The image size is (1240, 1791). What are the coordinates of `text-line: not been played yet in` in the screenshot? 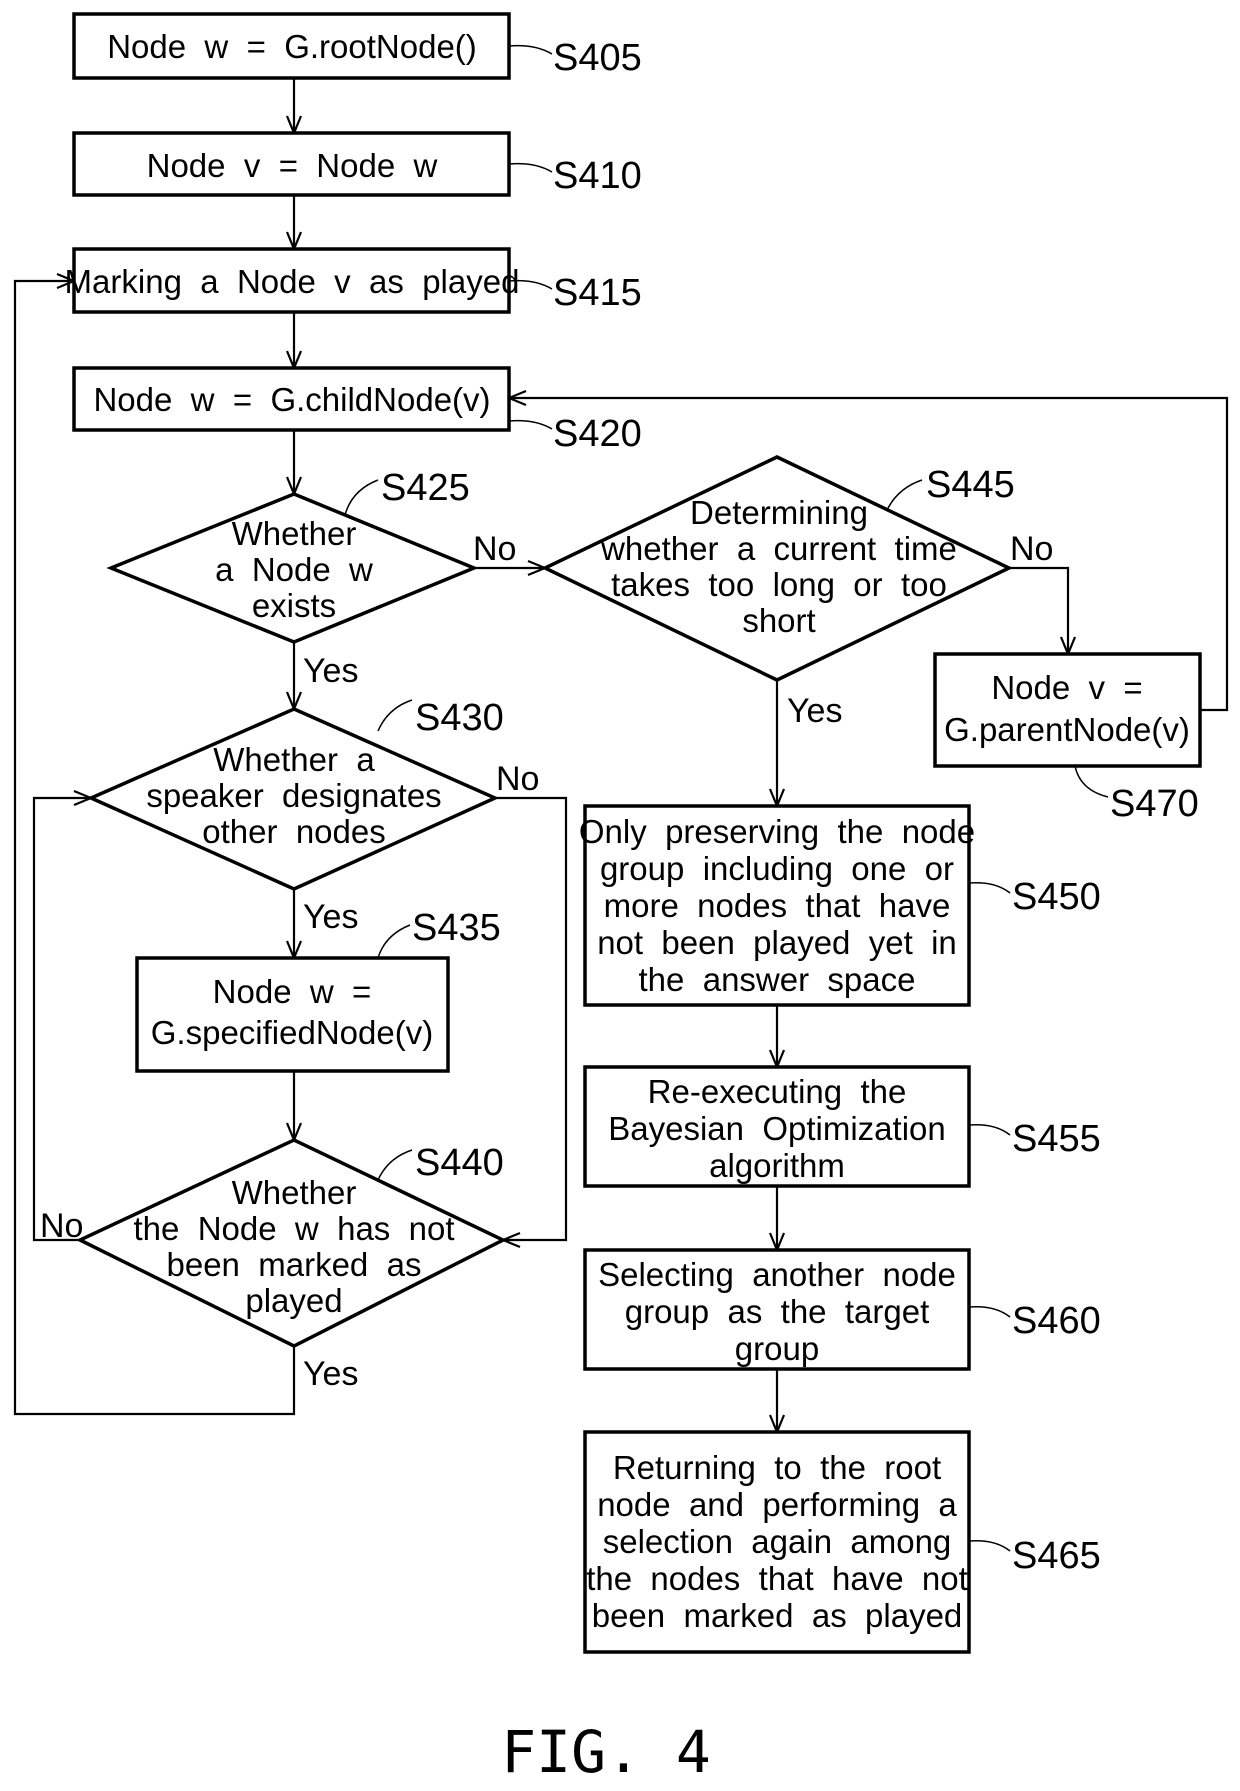 It's located at (777, 942).